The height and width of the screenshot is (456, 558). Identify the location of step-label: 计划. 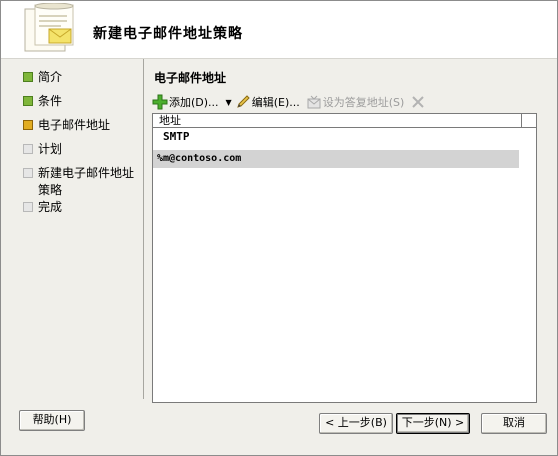
(50, 149).